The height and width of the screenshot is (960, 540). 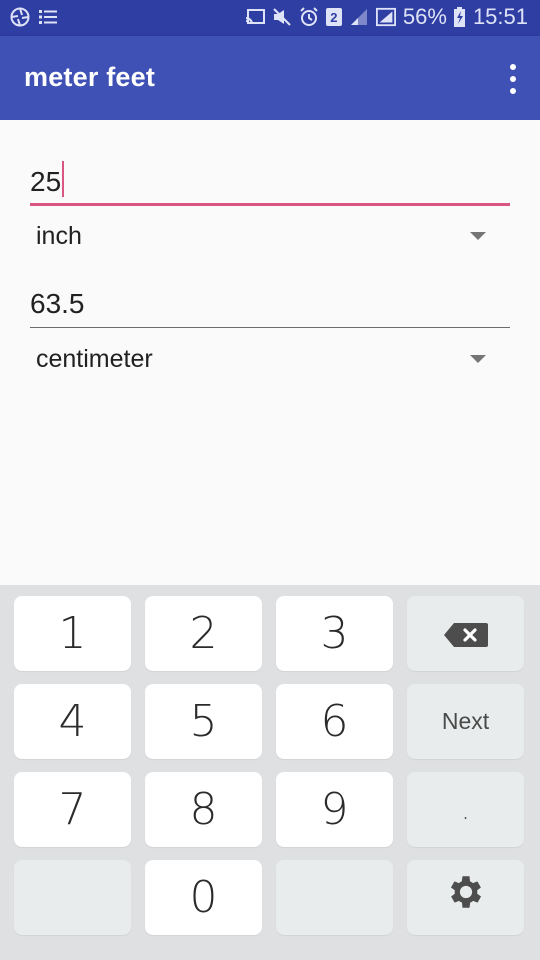 What do you see at coordinates (94, 359) in the screenshot?
I see `output-unit-label: centimeter` at bounding box center [94, 359].